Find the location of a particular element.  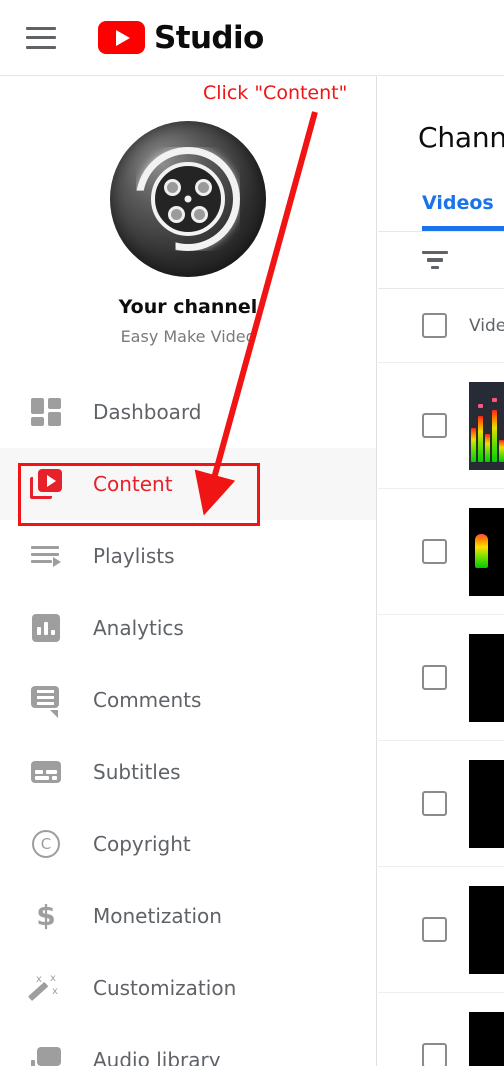

playlist-lines-icon is located at coordinates (46, 556).